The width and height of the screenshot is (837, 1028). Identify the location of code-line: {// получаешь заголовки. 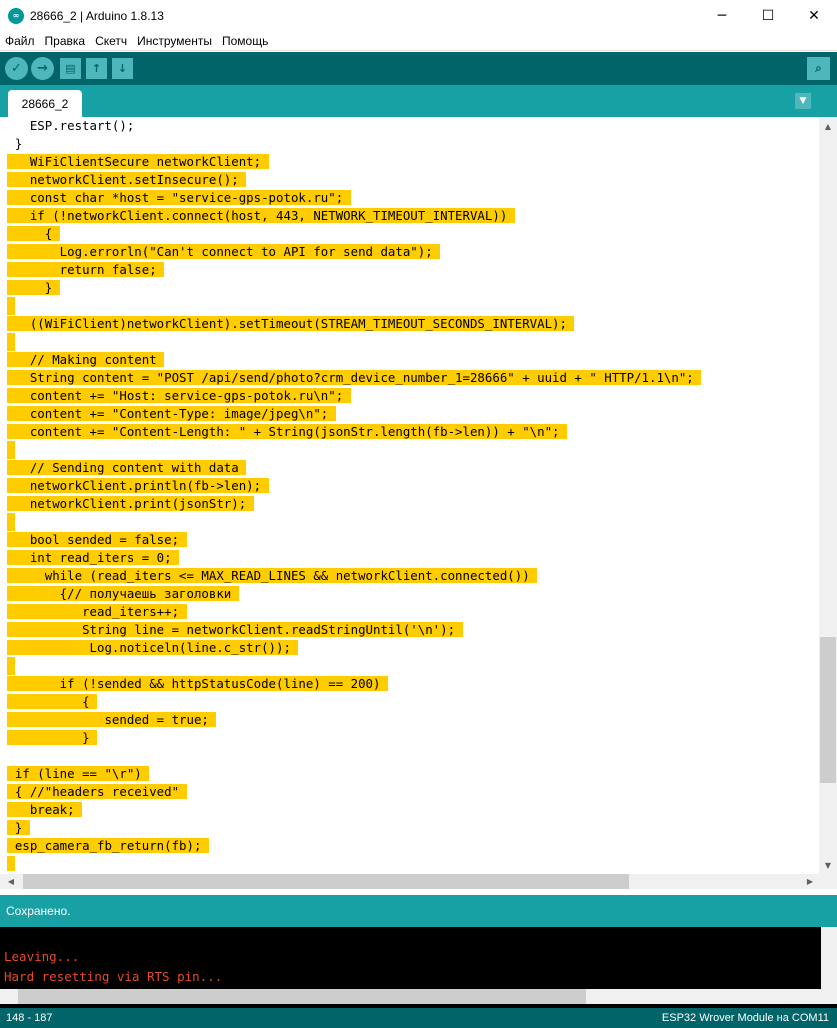
(409, 594).